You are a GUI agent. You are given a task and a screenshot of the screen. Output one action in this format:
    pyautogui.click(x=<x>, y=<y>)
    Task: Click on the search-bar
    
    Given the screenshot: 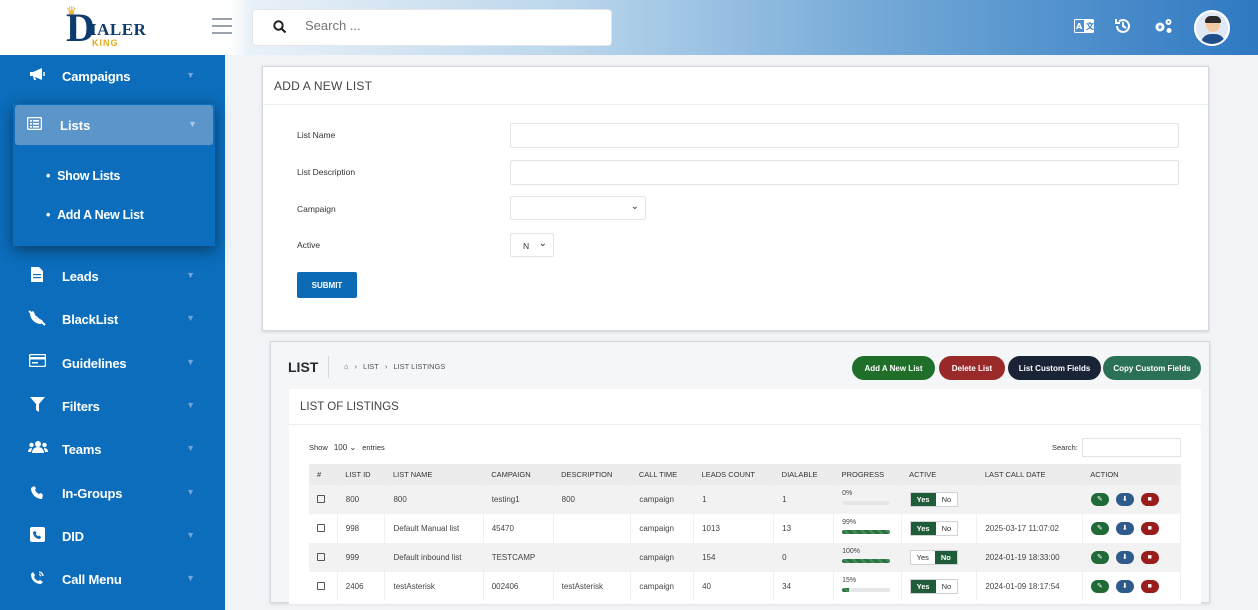 What is the action you would take?
    pyautogui.click(x=432, y=27)
    